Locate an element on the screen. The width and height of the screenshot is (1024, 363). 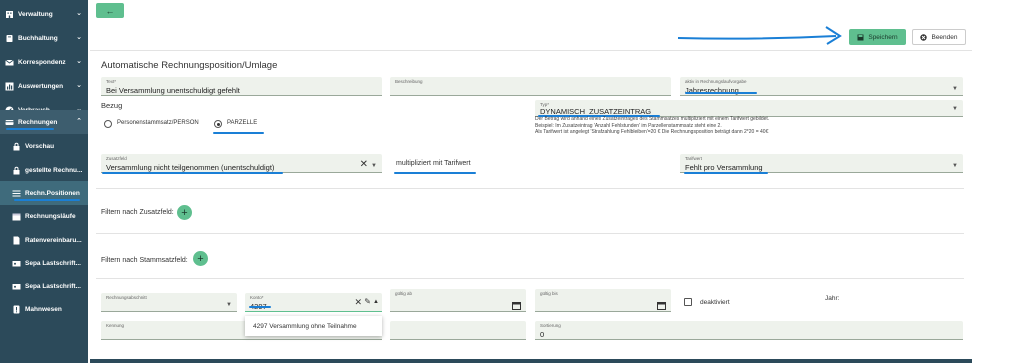
sidebar-item-vorschau: Vorschau is located at coordinates (44, 146).